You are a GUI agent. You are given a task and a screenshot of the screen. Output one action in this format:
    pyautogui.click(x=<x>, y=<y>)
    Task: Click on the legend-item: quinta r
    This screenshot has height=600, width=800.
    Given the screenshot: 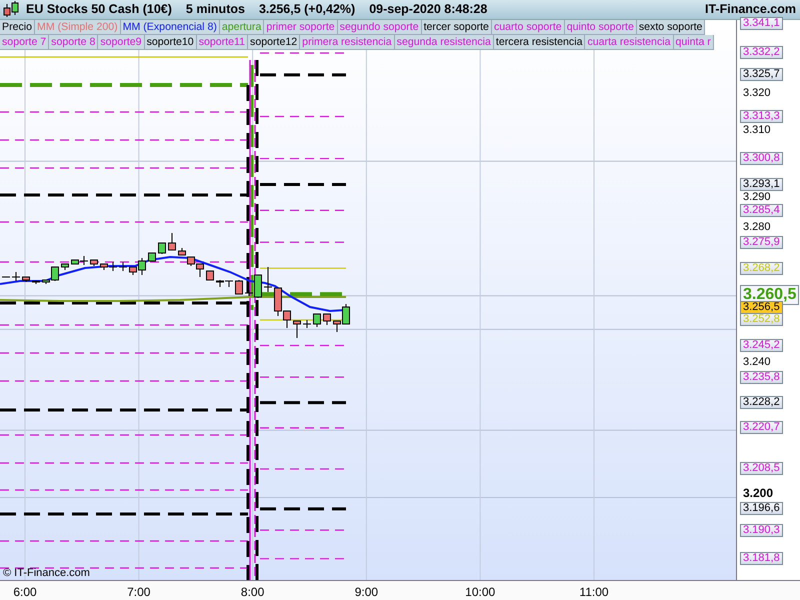 What is the action you would take?
    pyautogui.click(x=694, y=42)
    